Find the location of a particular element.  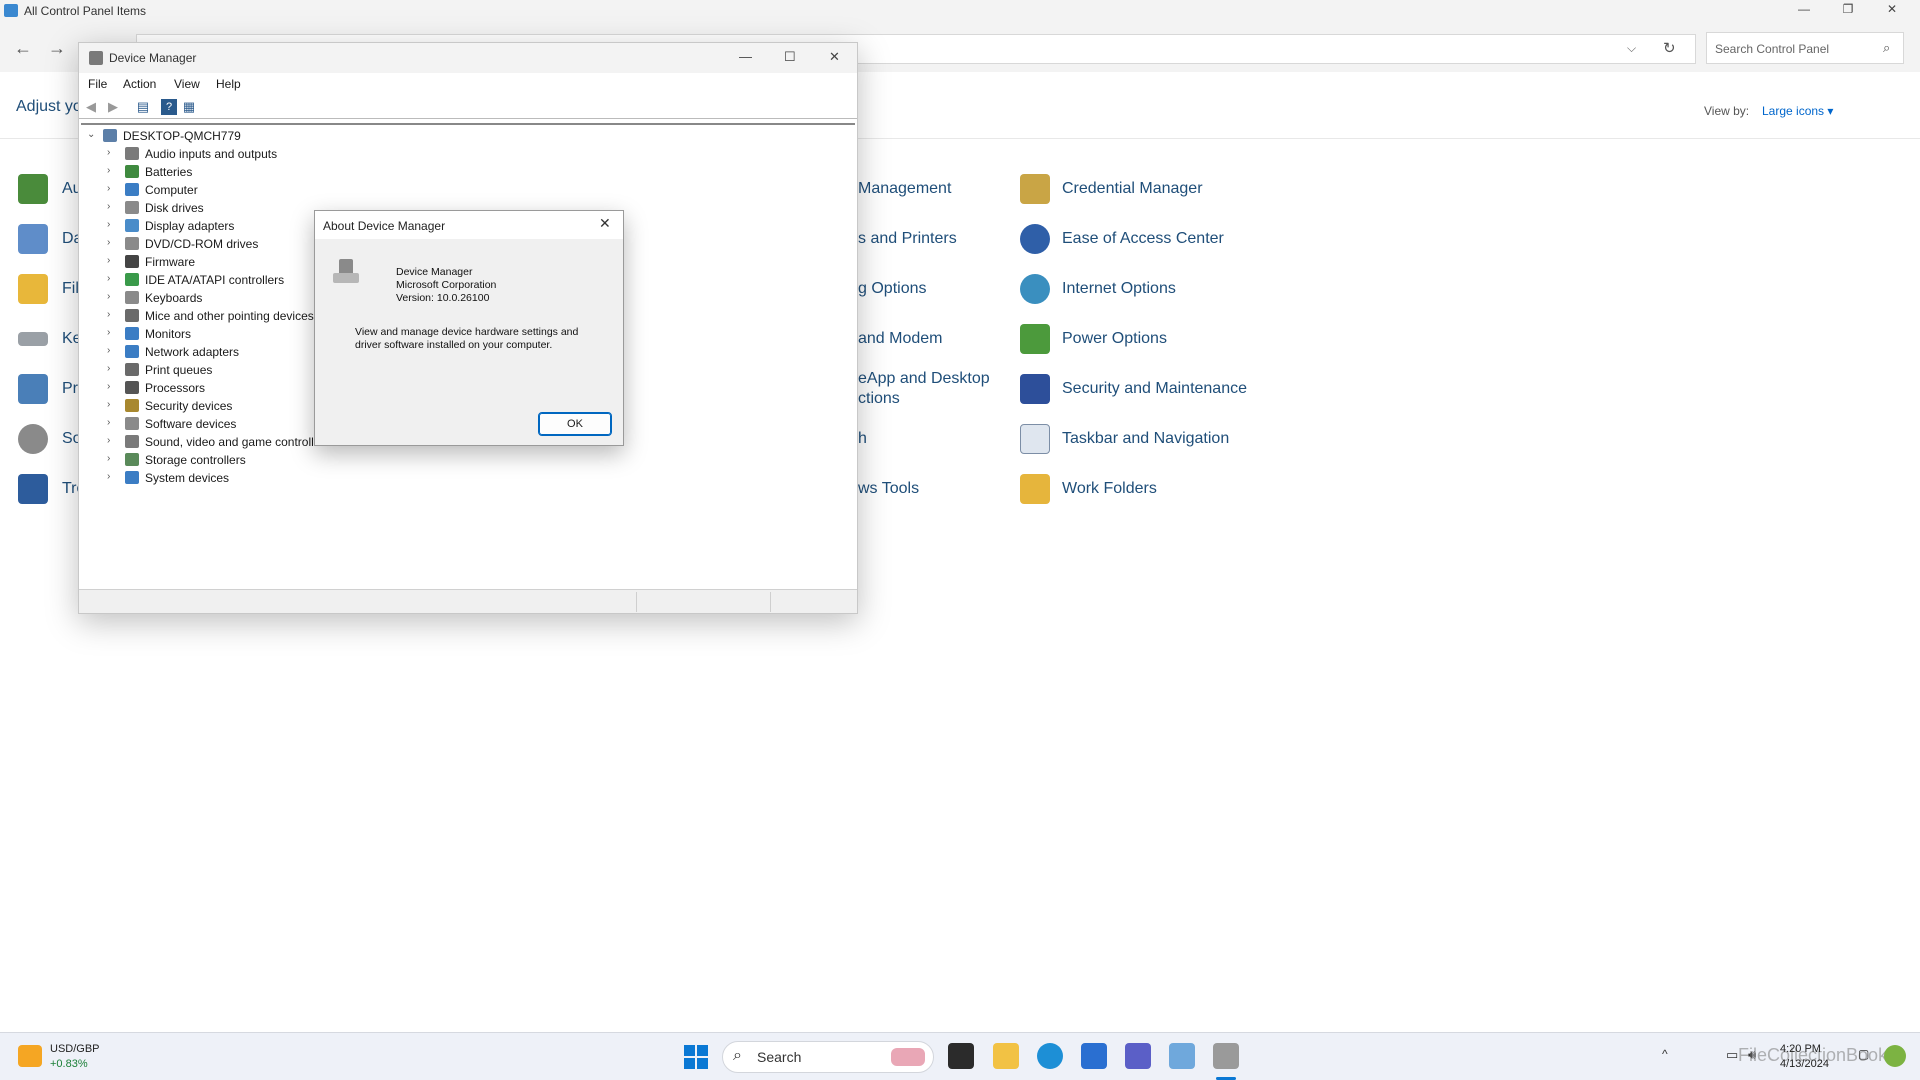

page-heading: Adjust yo is located at coordinates (49, 106).